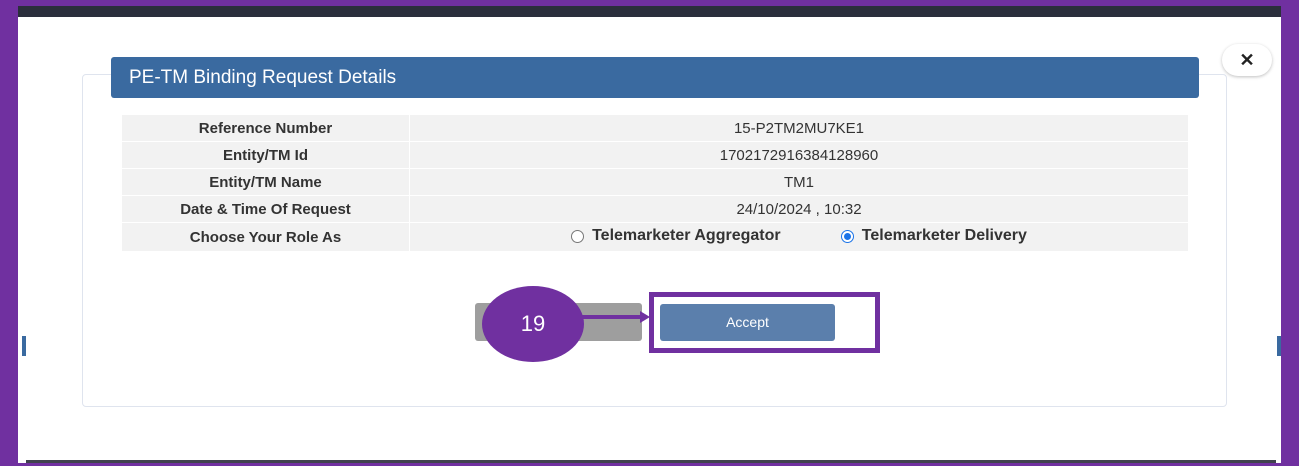 The height and width of the screenshot is (466, 1299). Describe the element at coordinates (1279, 346) in the screenshot. I see `backdrop-mark` at that location.